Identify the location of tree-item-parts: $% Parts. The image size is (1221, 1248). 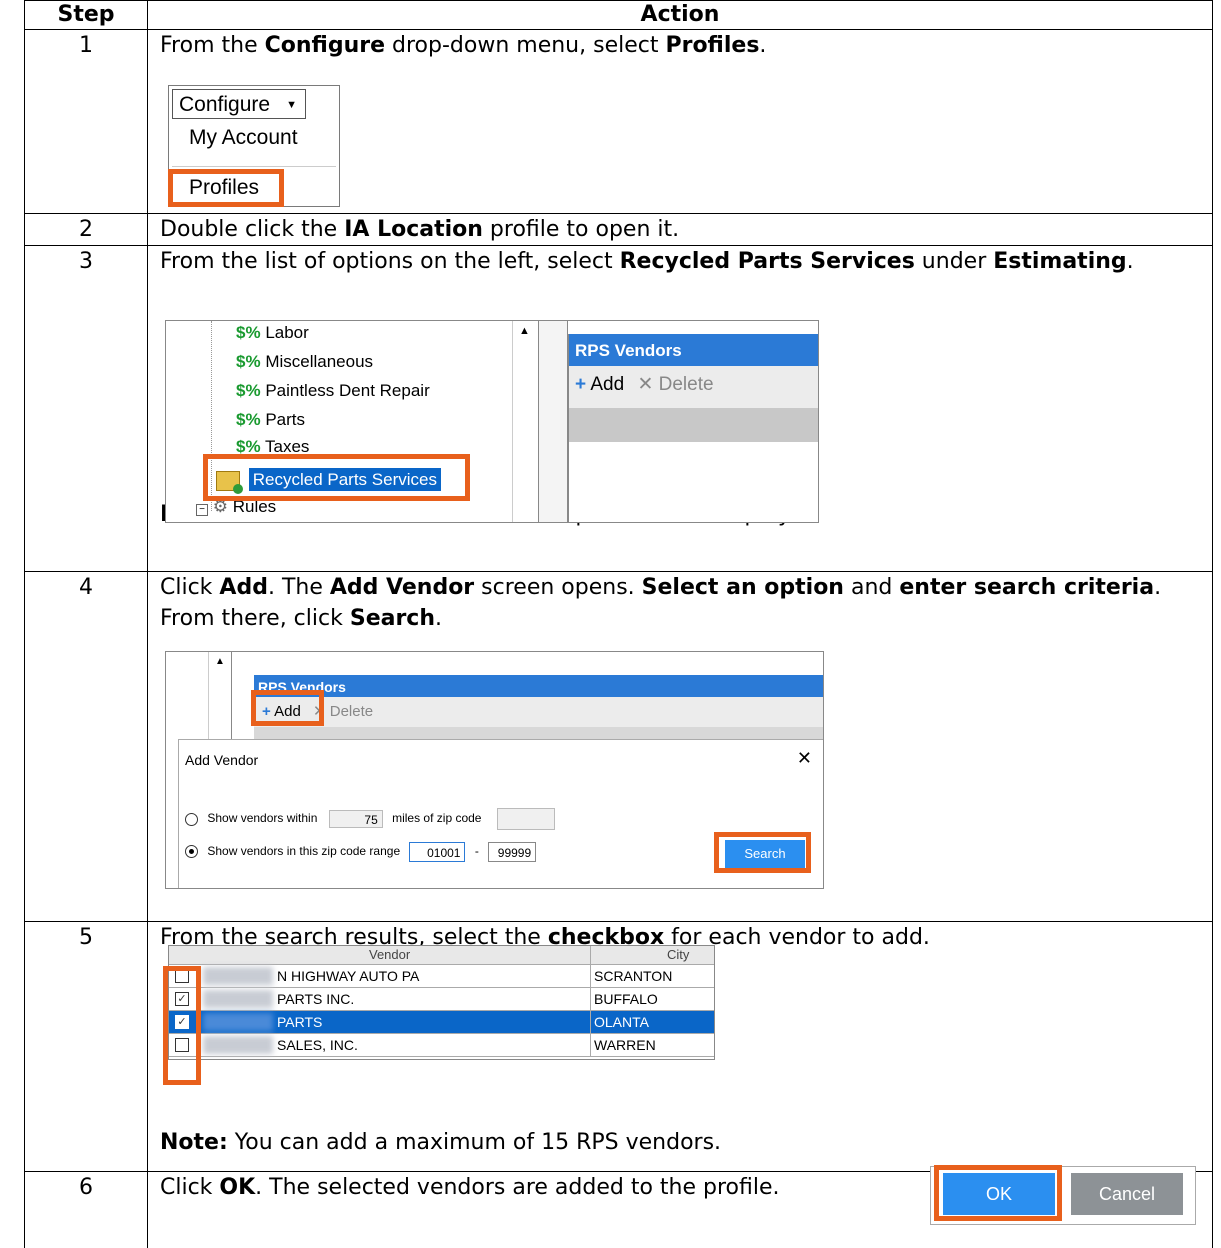
(270, 420).